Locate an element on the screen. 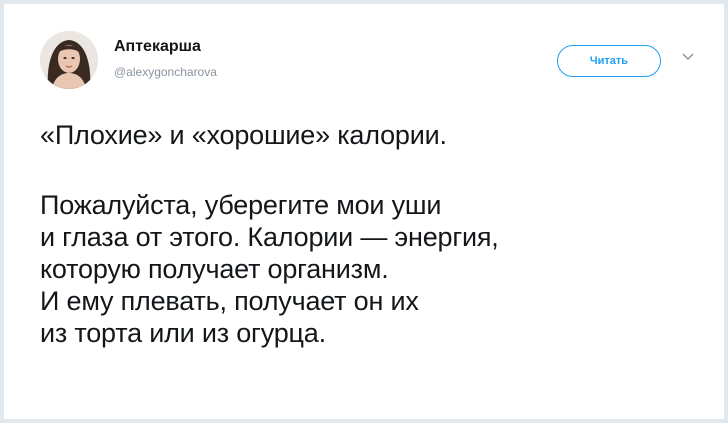  tweet-body-line: И ему плевать, получает он их is located at coordinates (229, 301).